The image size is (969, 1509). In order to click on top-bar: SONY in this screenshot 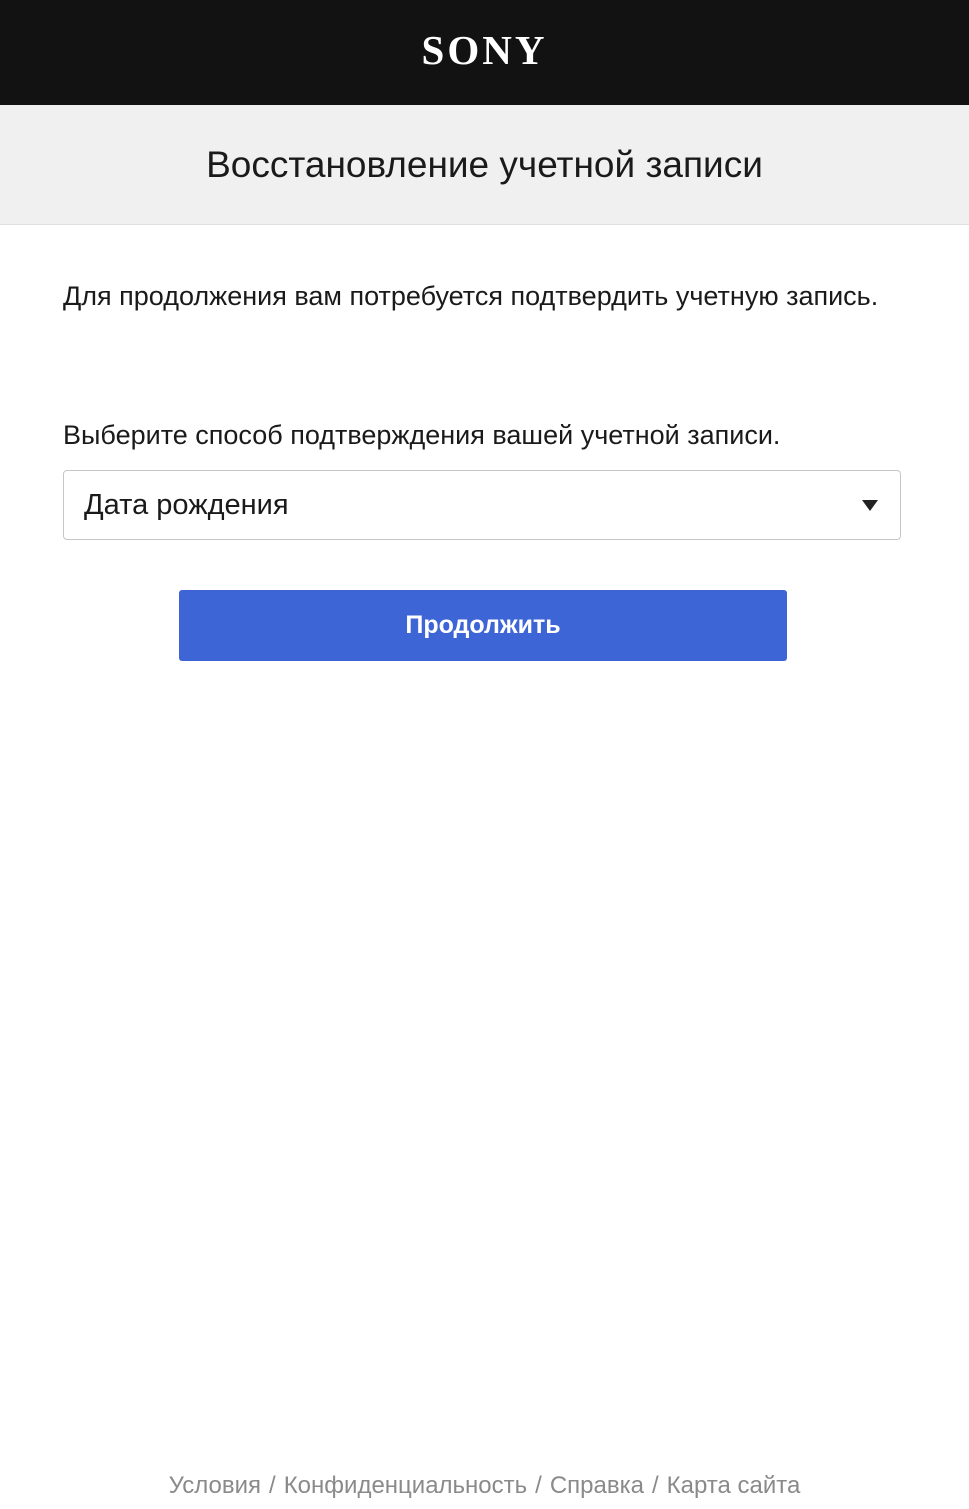, I will do `click(484, 52)`.